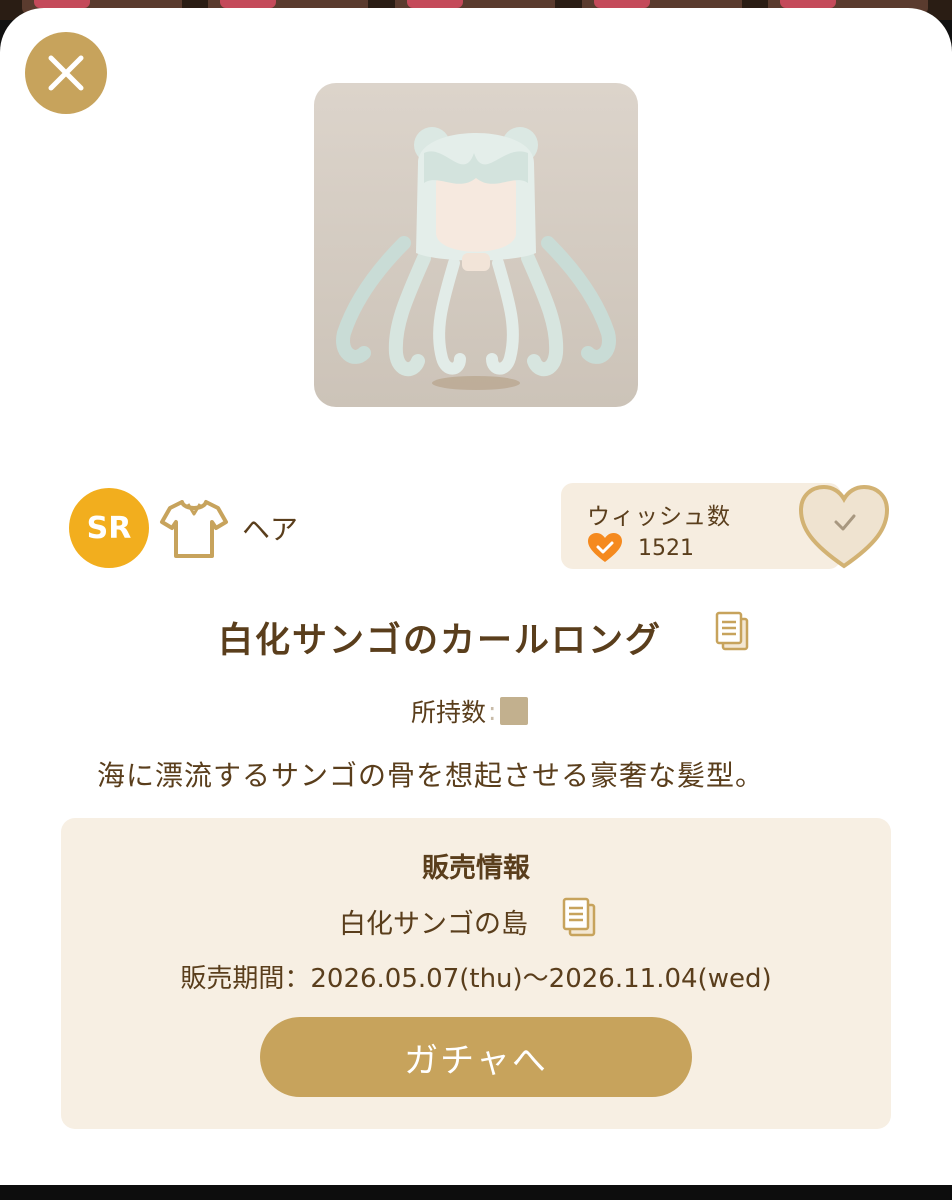 This screenshot has height=1200, width=952. I want to click on item-description: 海に漂流するサンゴの骨を想起させる豪奢な髪型。, so click(431, 775).